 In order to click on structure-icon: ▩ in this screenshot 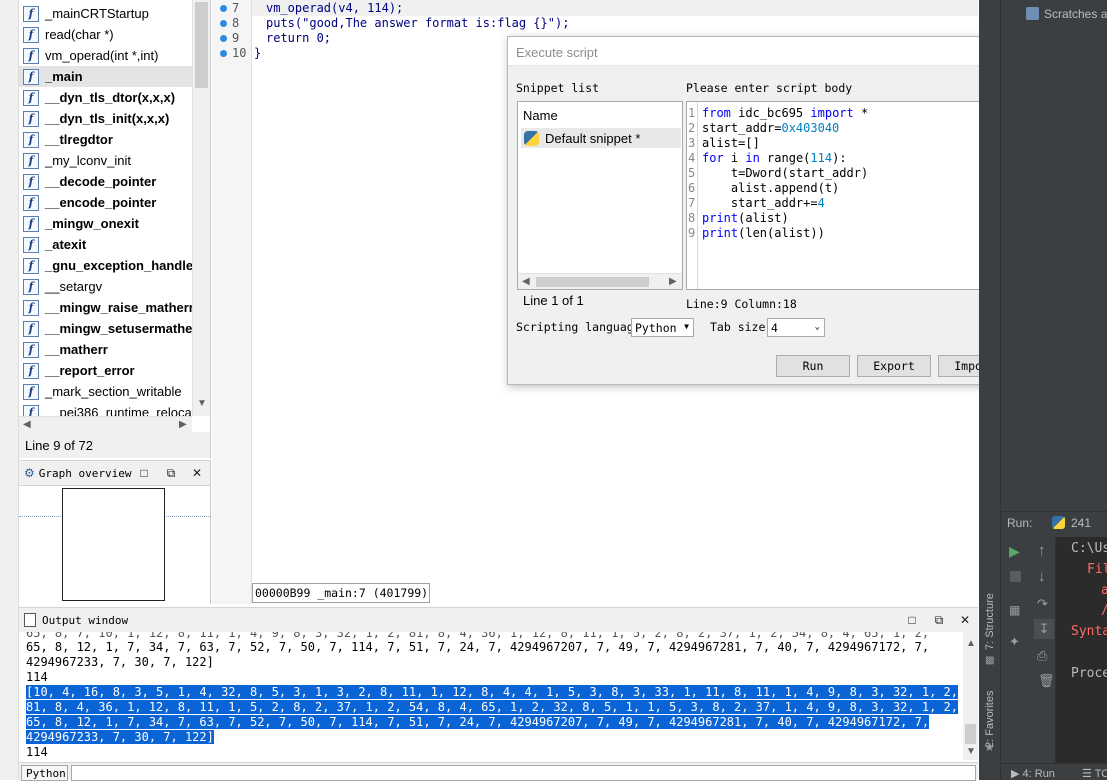, I will do `click(990, 660)`.